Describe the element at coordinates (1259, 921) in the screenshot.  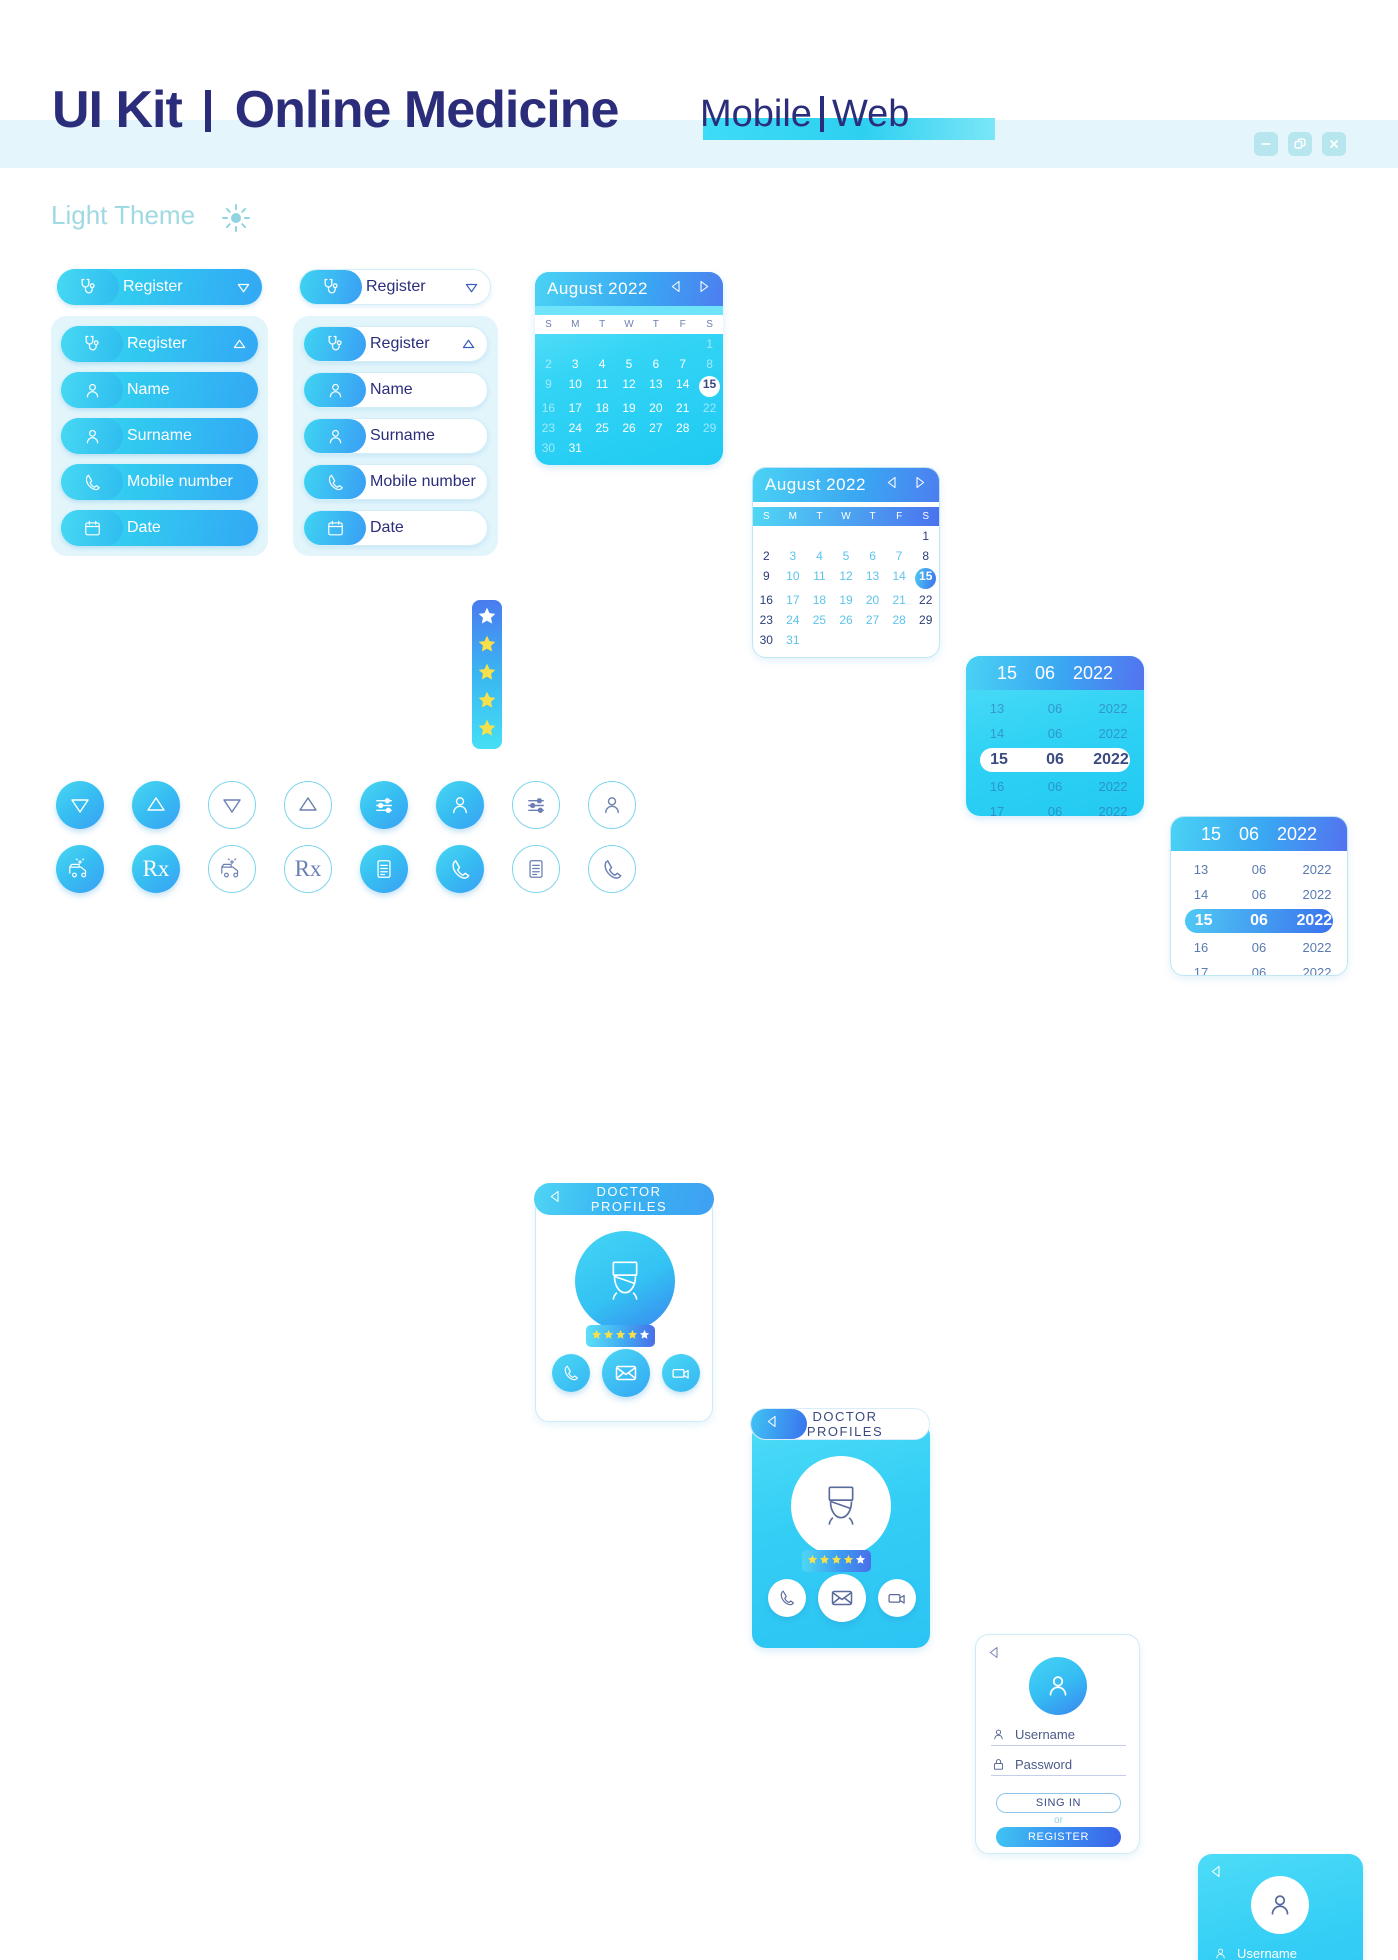
I see `date-picker-row: 15 06 2022` at that location.